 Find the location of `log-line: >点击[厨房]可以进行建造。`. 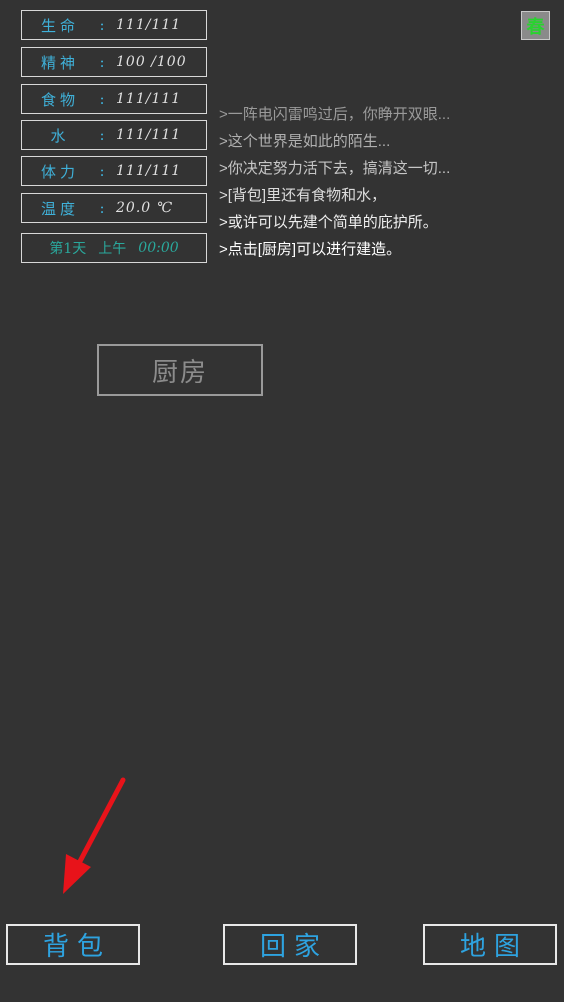

log-line: >点击[厨房]可以进行建造。 is located at coordinates (310, 249).